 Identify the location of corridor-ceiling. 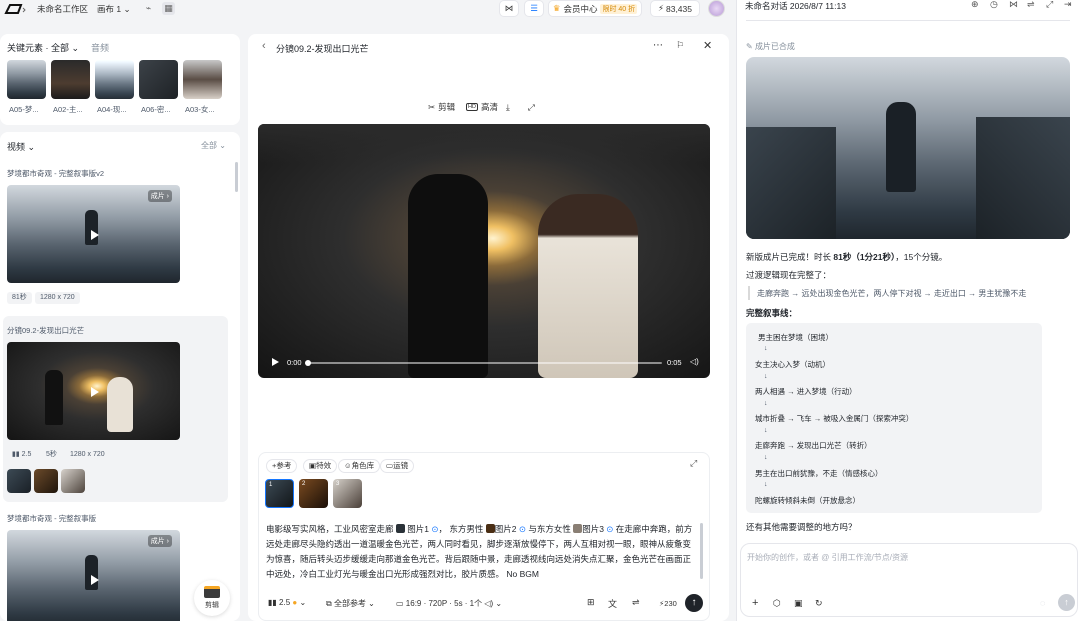
(484, 144).